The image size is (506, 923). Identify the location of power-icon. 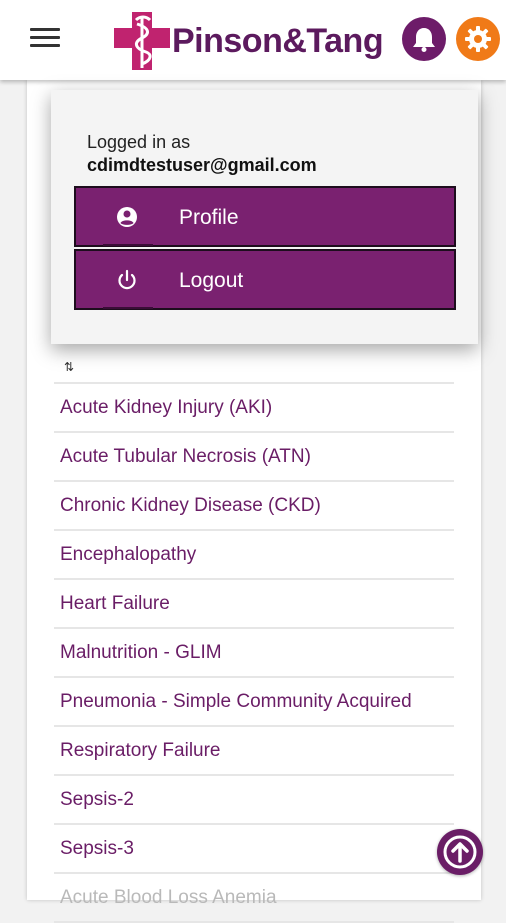
(127, 279).